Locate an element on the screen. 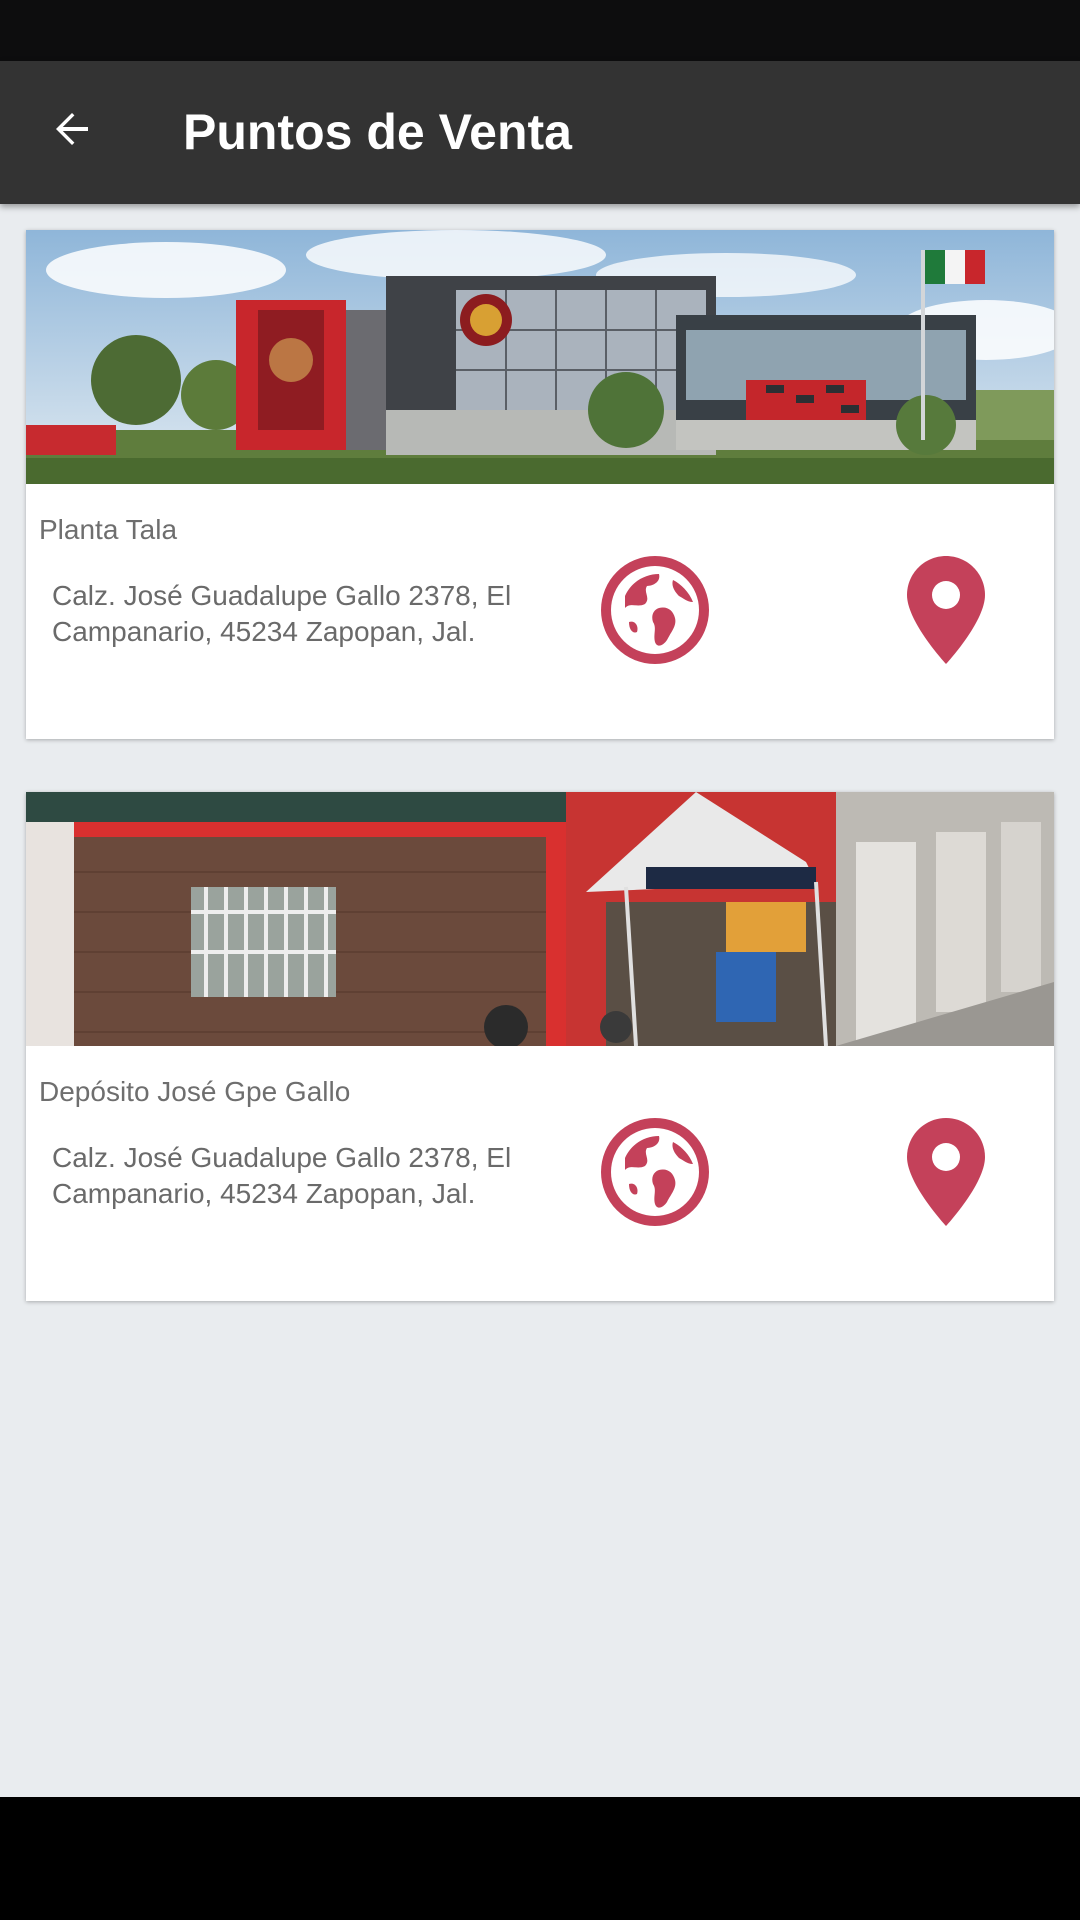  location-name: Depósito José Gpe Gallo is located at coordinates (195, 1091).